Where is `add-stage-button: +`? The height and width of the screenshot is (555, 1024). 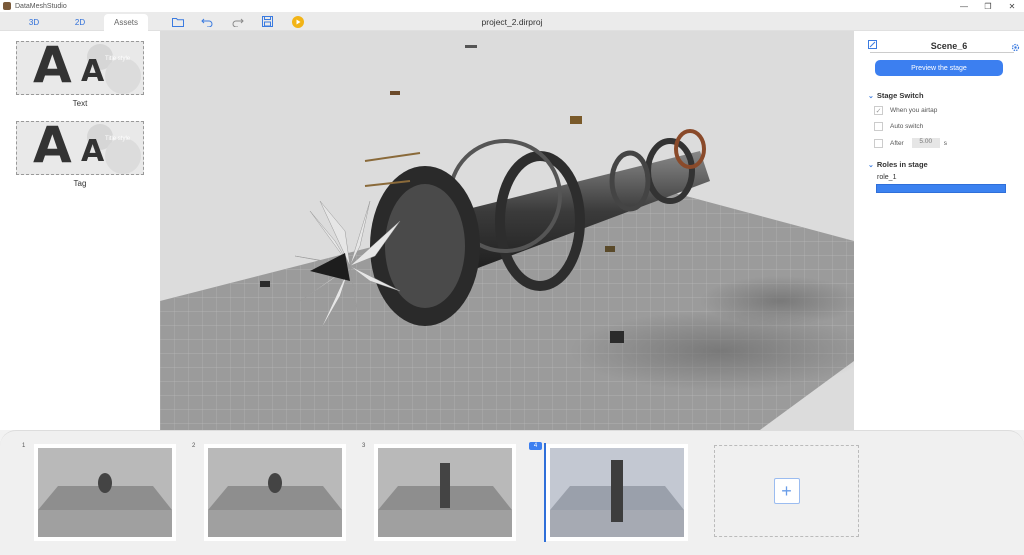 add-stage-button: + is located at coordinates (786, 491).